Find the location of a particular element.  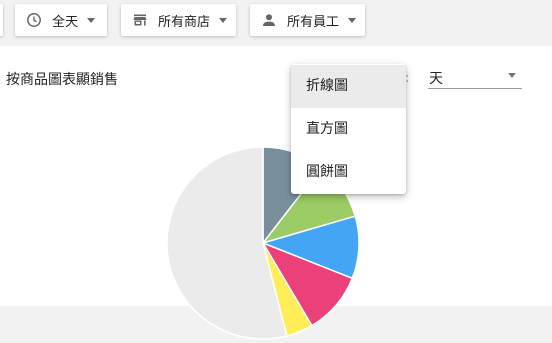

range-select-value: 天 is located at coordinates (436, 79).